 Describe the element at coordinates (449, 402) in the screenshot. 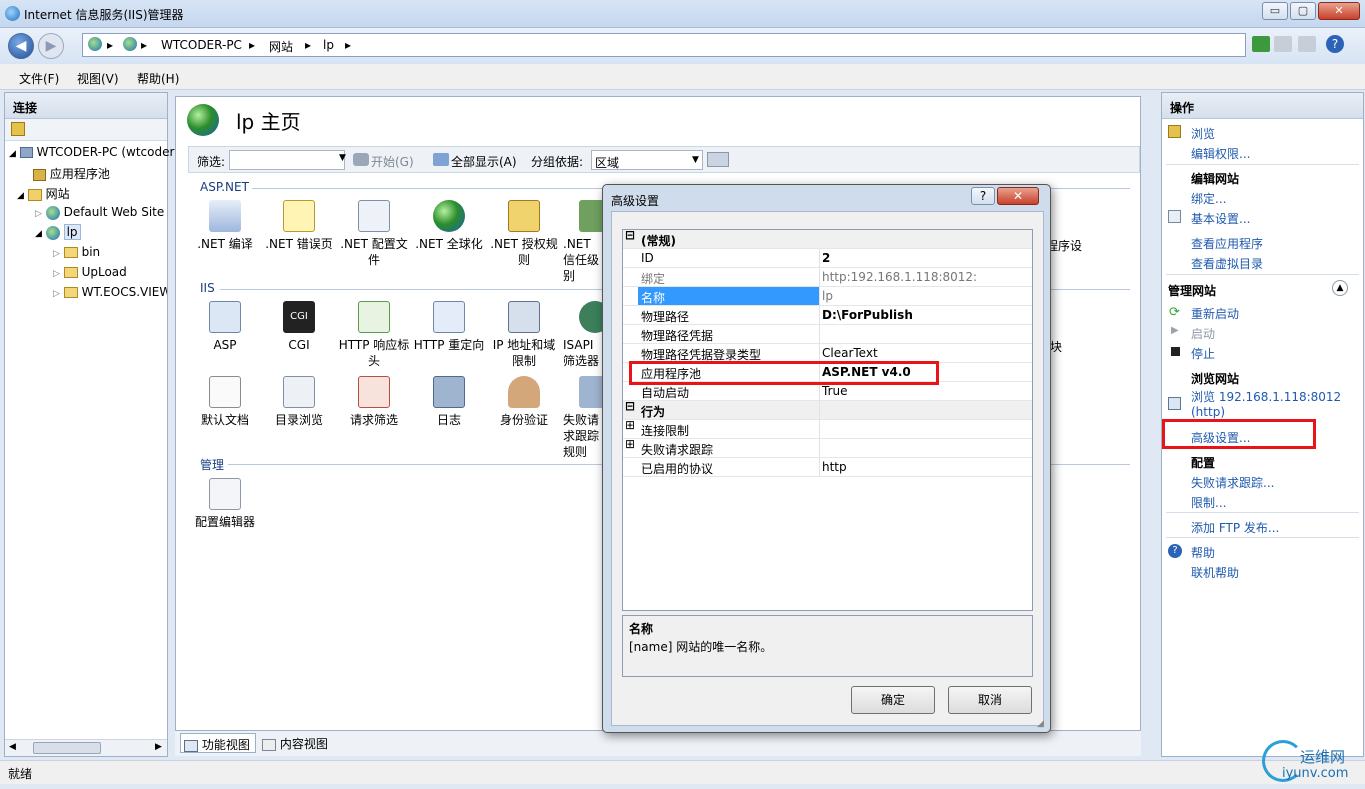

I see `feature-logging: 日志` at that location.